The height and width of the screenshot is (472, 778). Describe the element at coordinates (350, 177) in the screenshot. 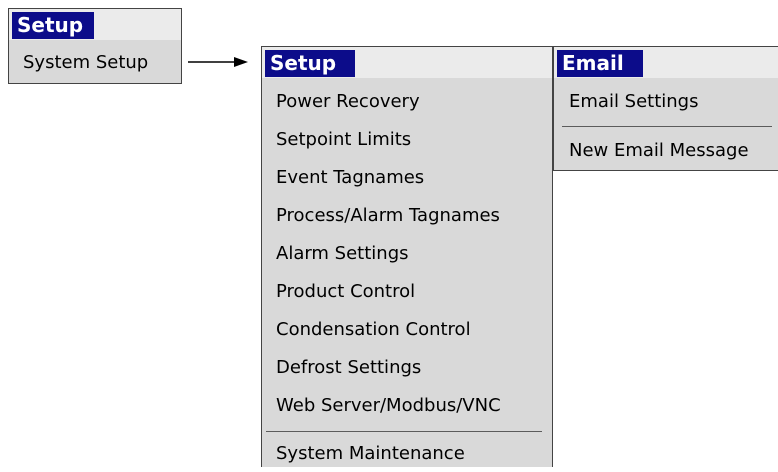

I see `menu-item-event-tagnames: Event Tagnames` at that location.